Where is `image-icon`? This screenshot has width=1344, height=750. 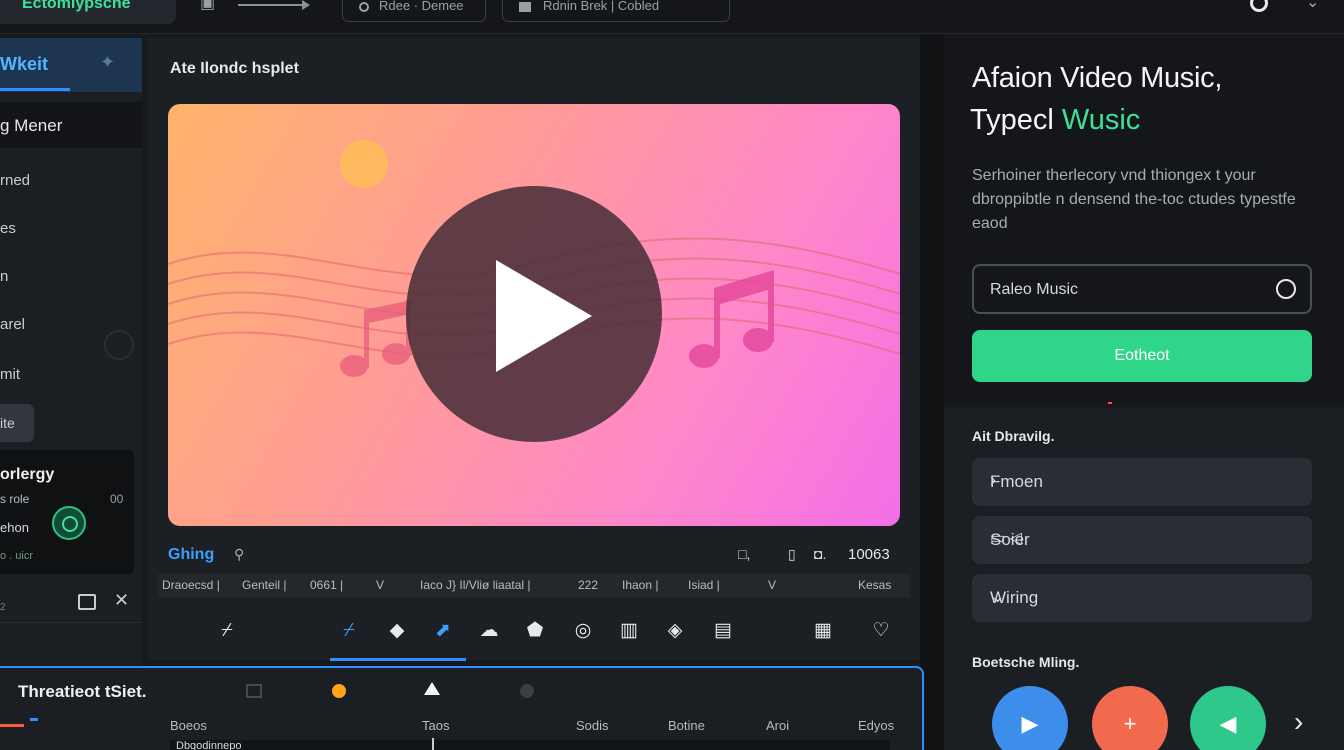 image-icon is located at coordinates (254, 691).